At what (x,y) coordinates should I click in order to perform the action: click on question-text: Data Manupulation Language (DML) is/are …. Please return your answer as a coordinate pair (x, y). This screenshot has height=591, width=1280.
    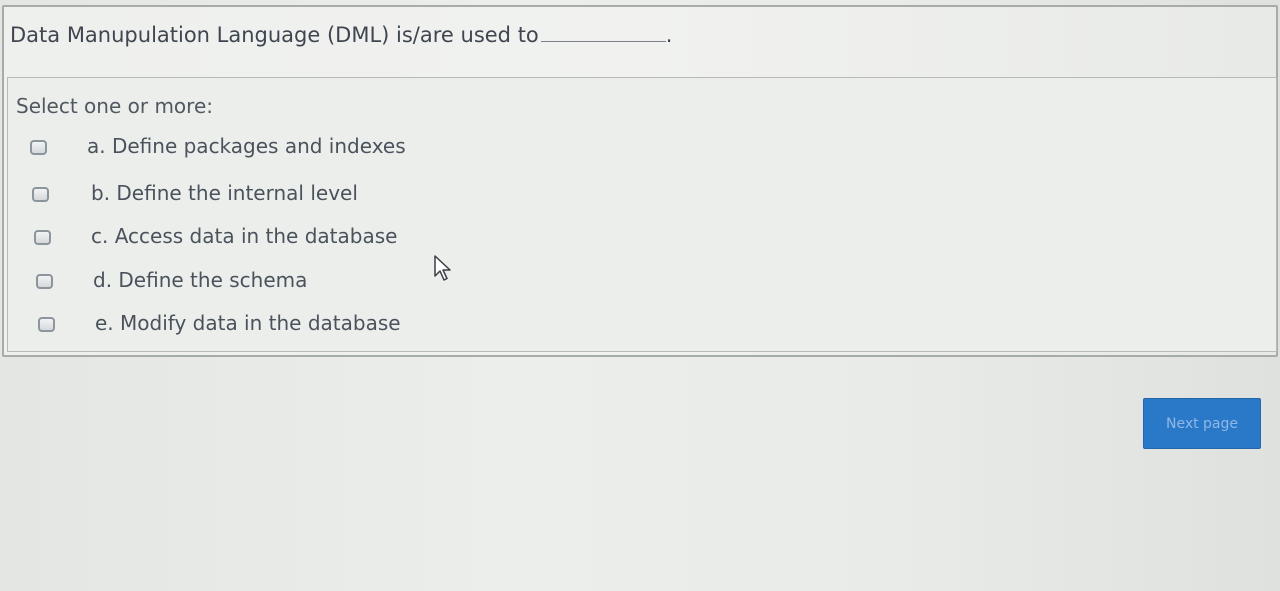
    Looking at the image, I should click on (341, 35).